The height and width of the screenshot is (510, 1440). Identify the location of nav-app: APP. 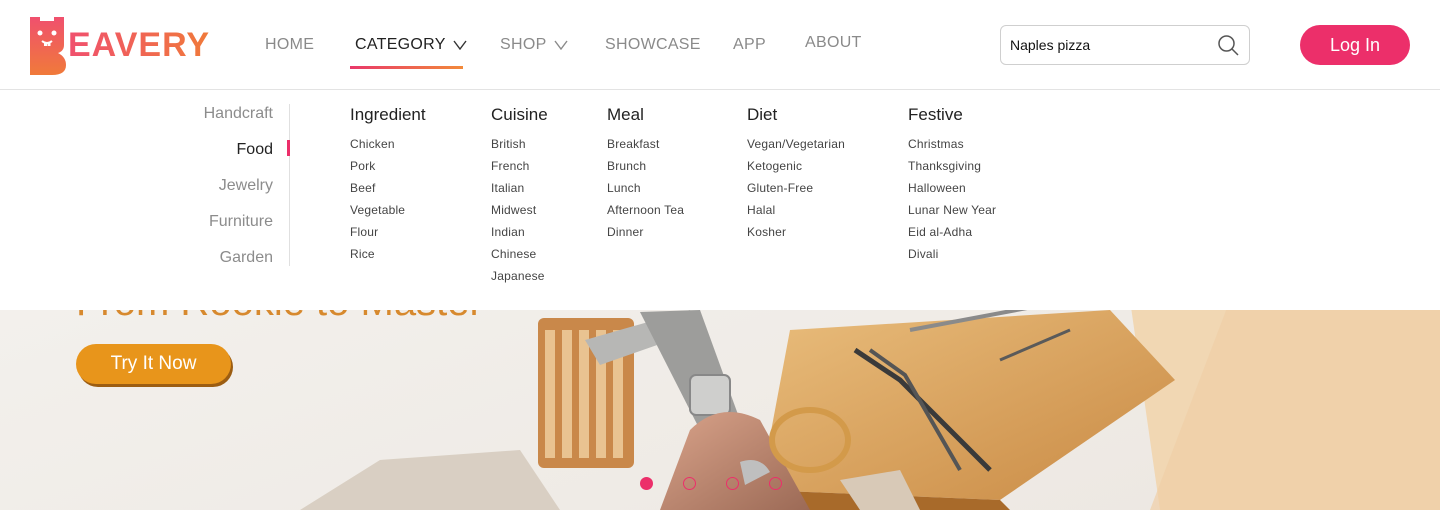
(749, 45).